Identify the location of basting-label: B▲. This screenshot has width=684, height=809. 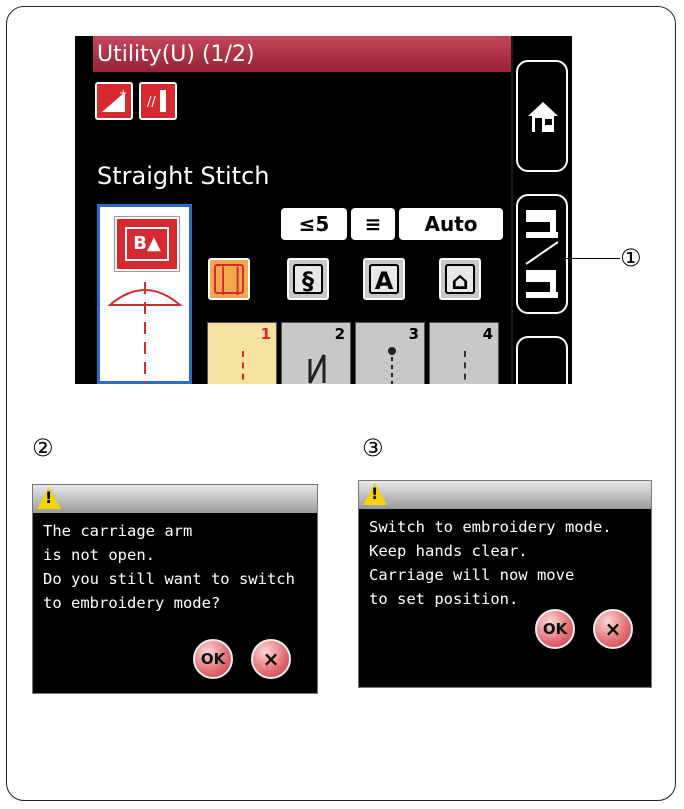
(147, 244).